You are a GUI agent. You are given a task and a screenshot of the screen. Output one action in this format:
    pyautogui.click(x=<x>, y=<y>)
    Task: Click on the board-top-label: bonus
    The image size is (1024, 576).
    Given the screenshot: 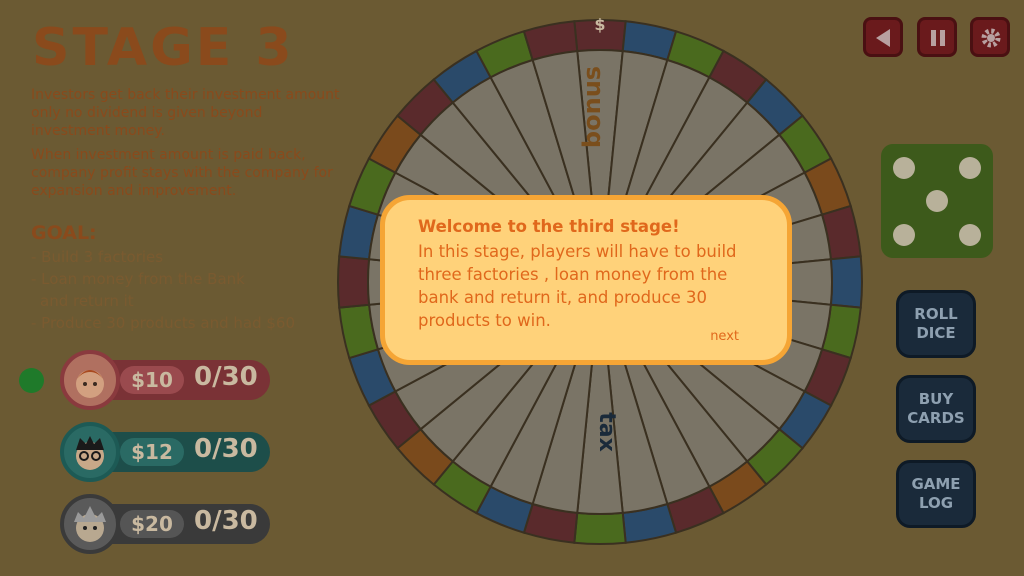 What is the action you would take?
    pyautogui.click(x=592, y=107)
    